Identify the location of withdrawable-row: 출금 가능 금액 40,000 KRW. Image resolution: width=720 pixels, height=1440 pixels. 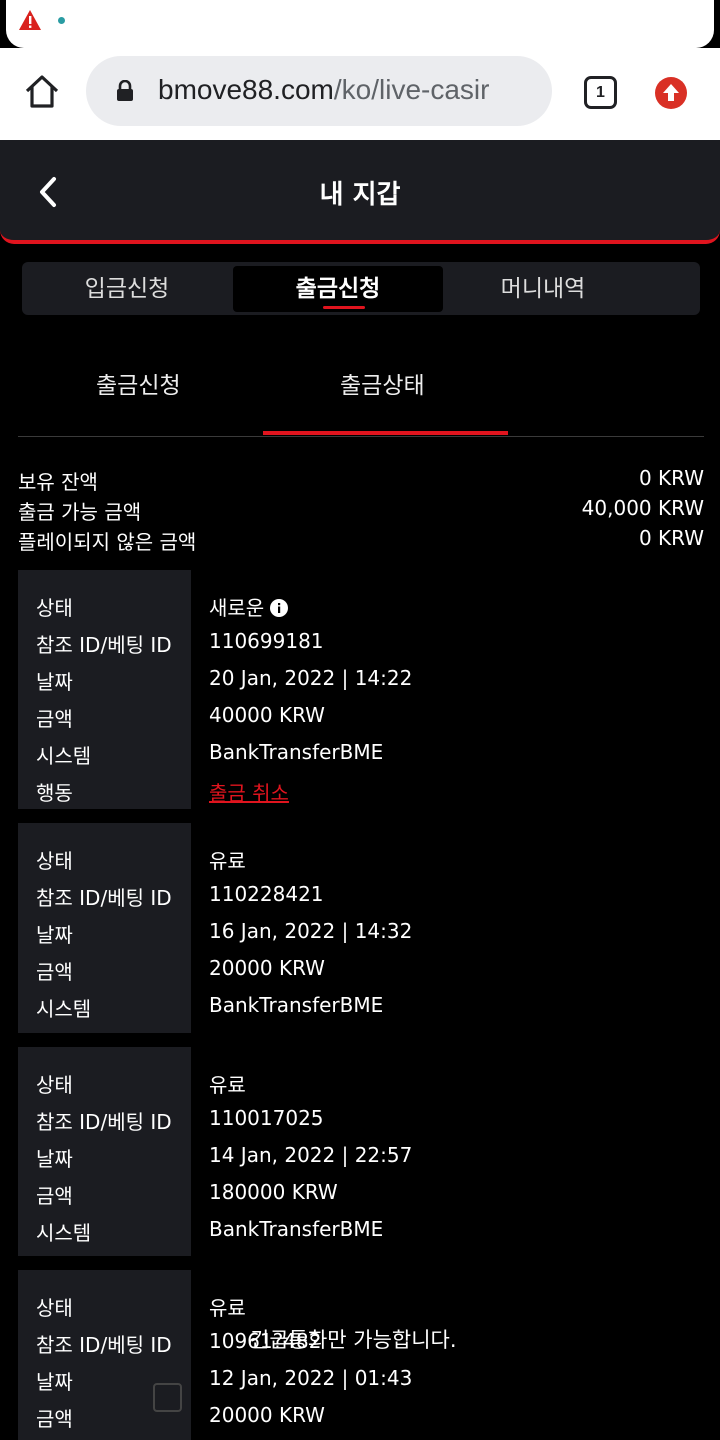
(361, 511).